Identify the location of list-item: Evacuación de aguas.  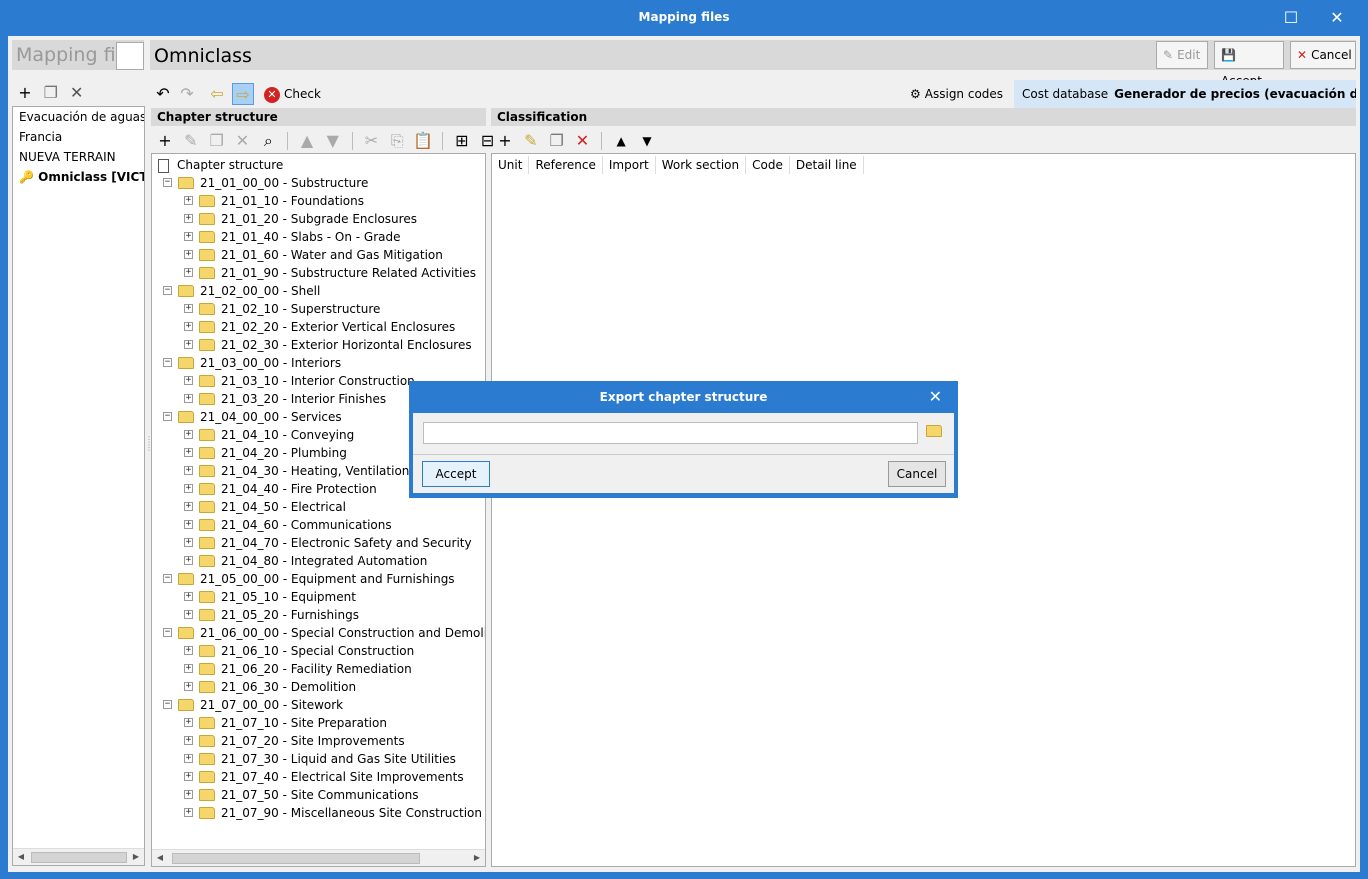
(78, 117).